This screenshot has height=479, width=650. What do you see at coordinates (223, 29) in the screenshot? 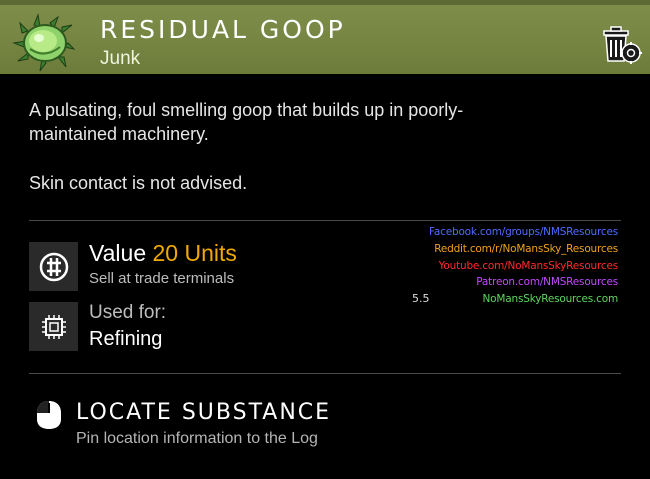
I see `item-title: RESIDUAL GOOP` at bounding box center [223, 29].